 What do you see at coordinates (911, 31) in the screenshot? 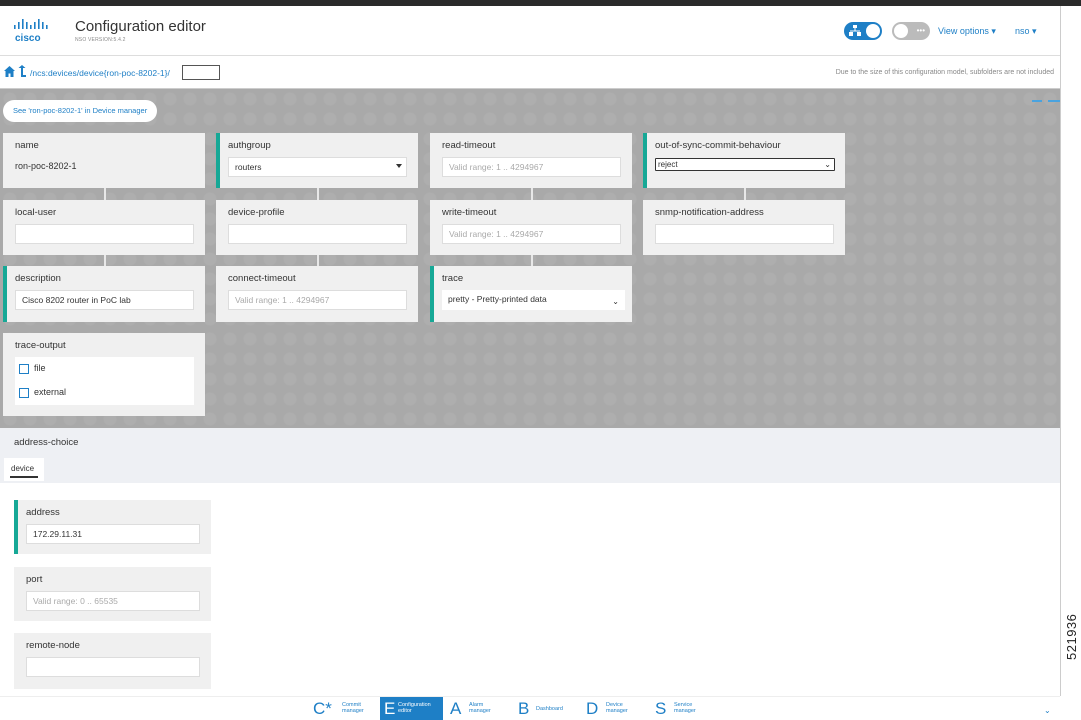
I see `more-view-toggle: •••` at bounding box center [911, 31].